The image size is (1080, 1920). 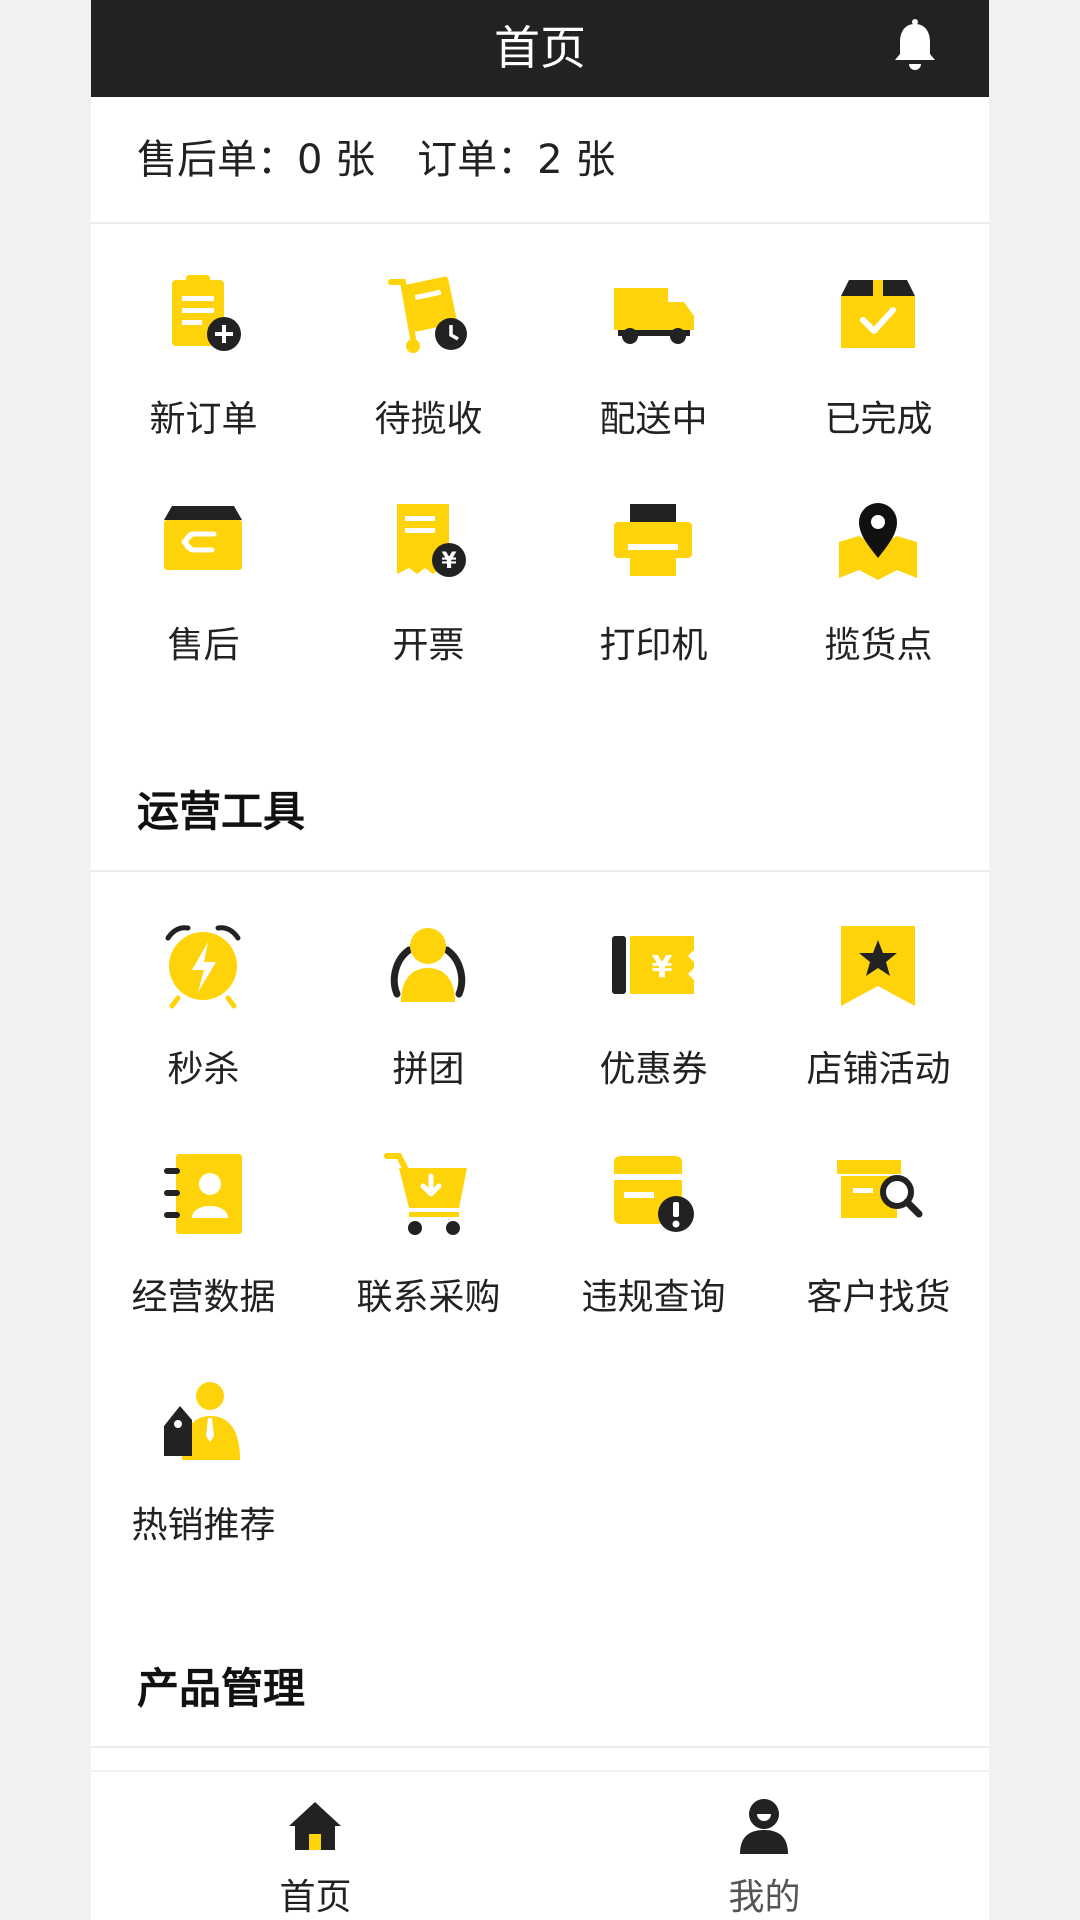 What do you see at coordinates (203, 1022) in the screenshot?
I see `tile-flash-sale: 秒杀` at bounding box center [203, 1022].